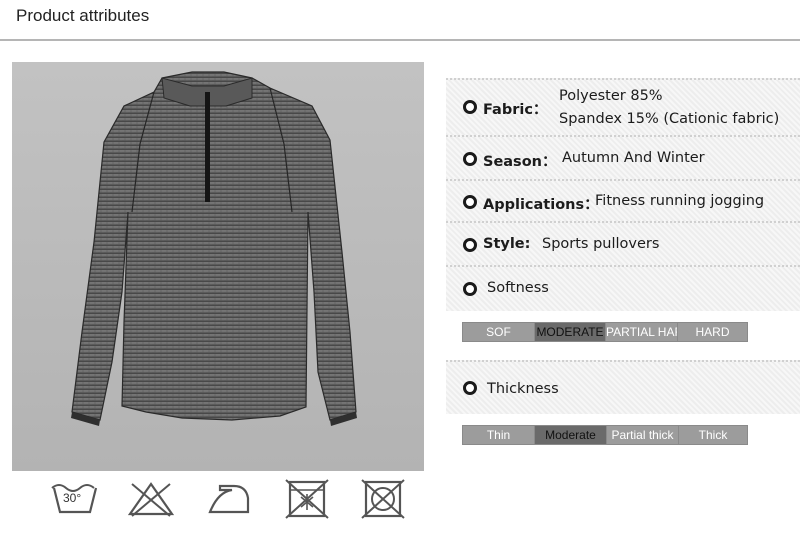 This screenshot has width=800, height=538. What do you see at coordinates (518, 288) in the screenshot?
I see `softness-label: Softness` at bounding box center [518, 288].